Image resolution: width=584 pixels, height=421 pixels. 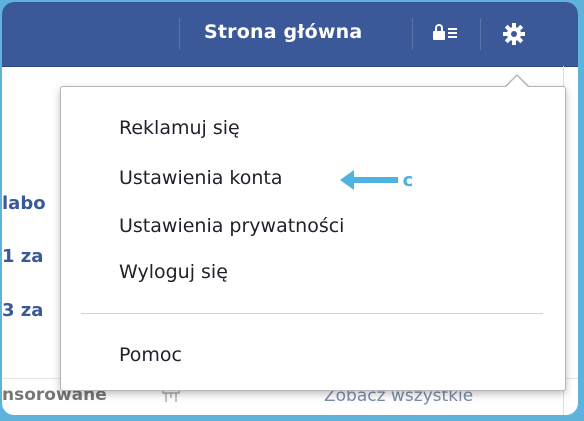 I want to click on home-link: Strona główna, so click(x=283, y=32).